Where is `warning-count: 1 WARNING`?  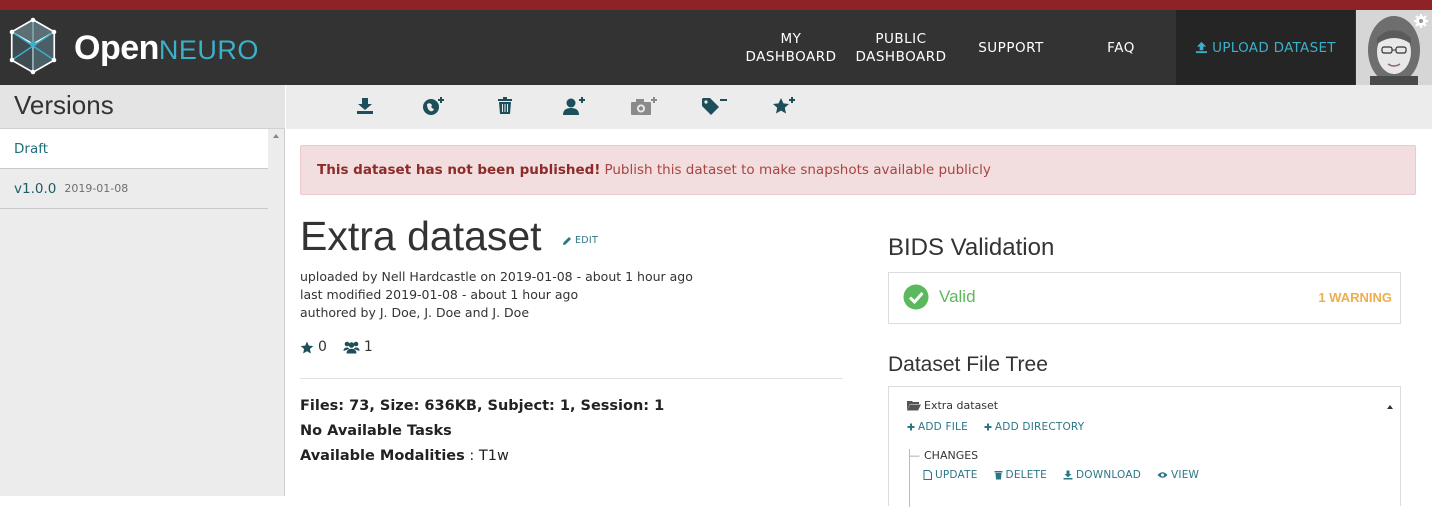
warning-count: 1 WARNING is located at coordinates (1355, 297).